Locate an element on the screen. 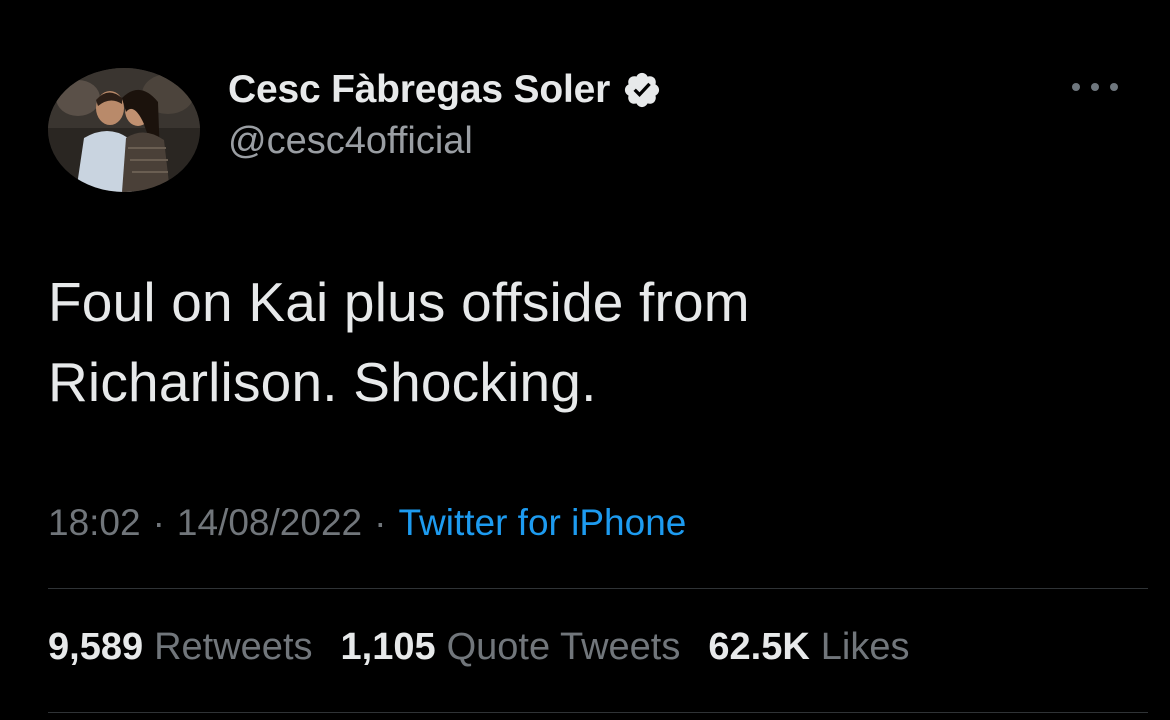 This screenshot has height=720, width=1170. likes-count: 62.5K is located at coordinates (759, 647).